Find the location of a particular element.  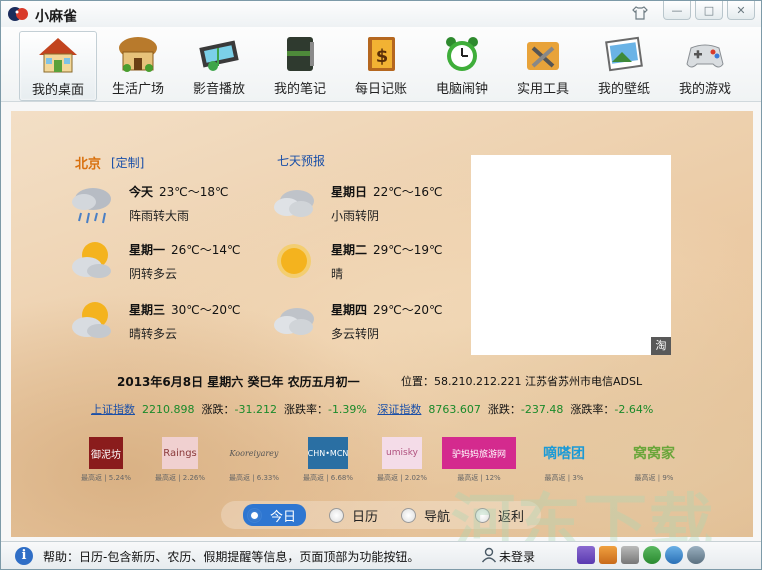

tool-wallpaper: 我的壁纸 is located at coordinates (624, 65).